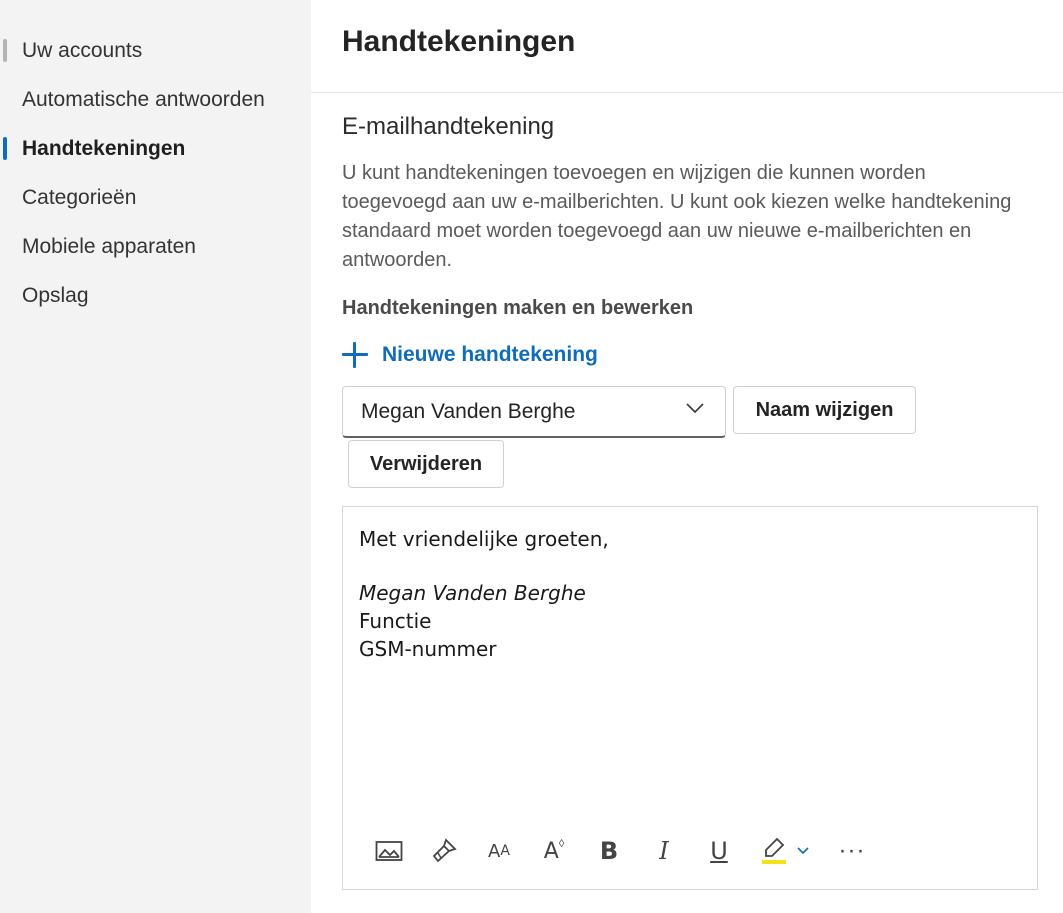 Image resolution: width=1063 pixels, height=913 pixels. Describe the element at coordinates (852, 851) in the screenshot. I see `more-icon: ···` at that location.